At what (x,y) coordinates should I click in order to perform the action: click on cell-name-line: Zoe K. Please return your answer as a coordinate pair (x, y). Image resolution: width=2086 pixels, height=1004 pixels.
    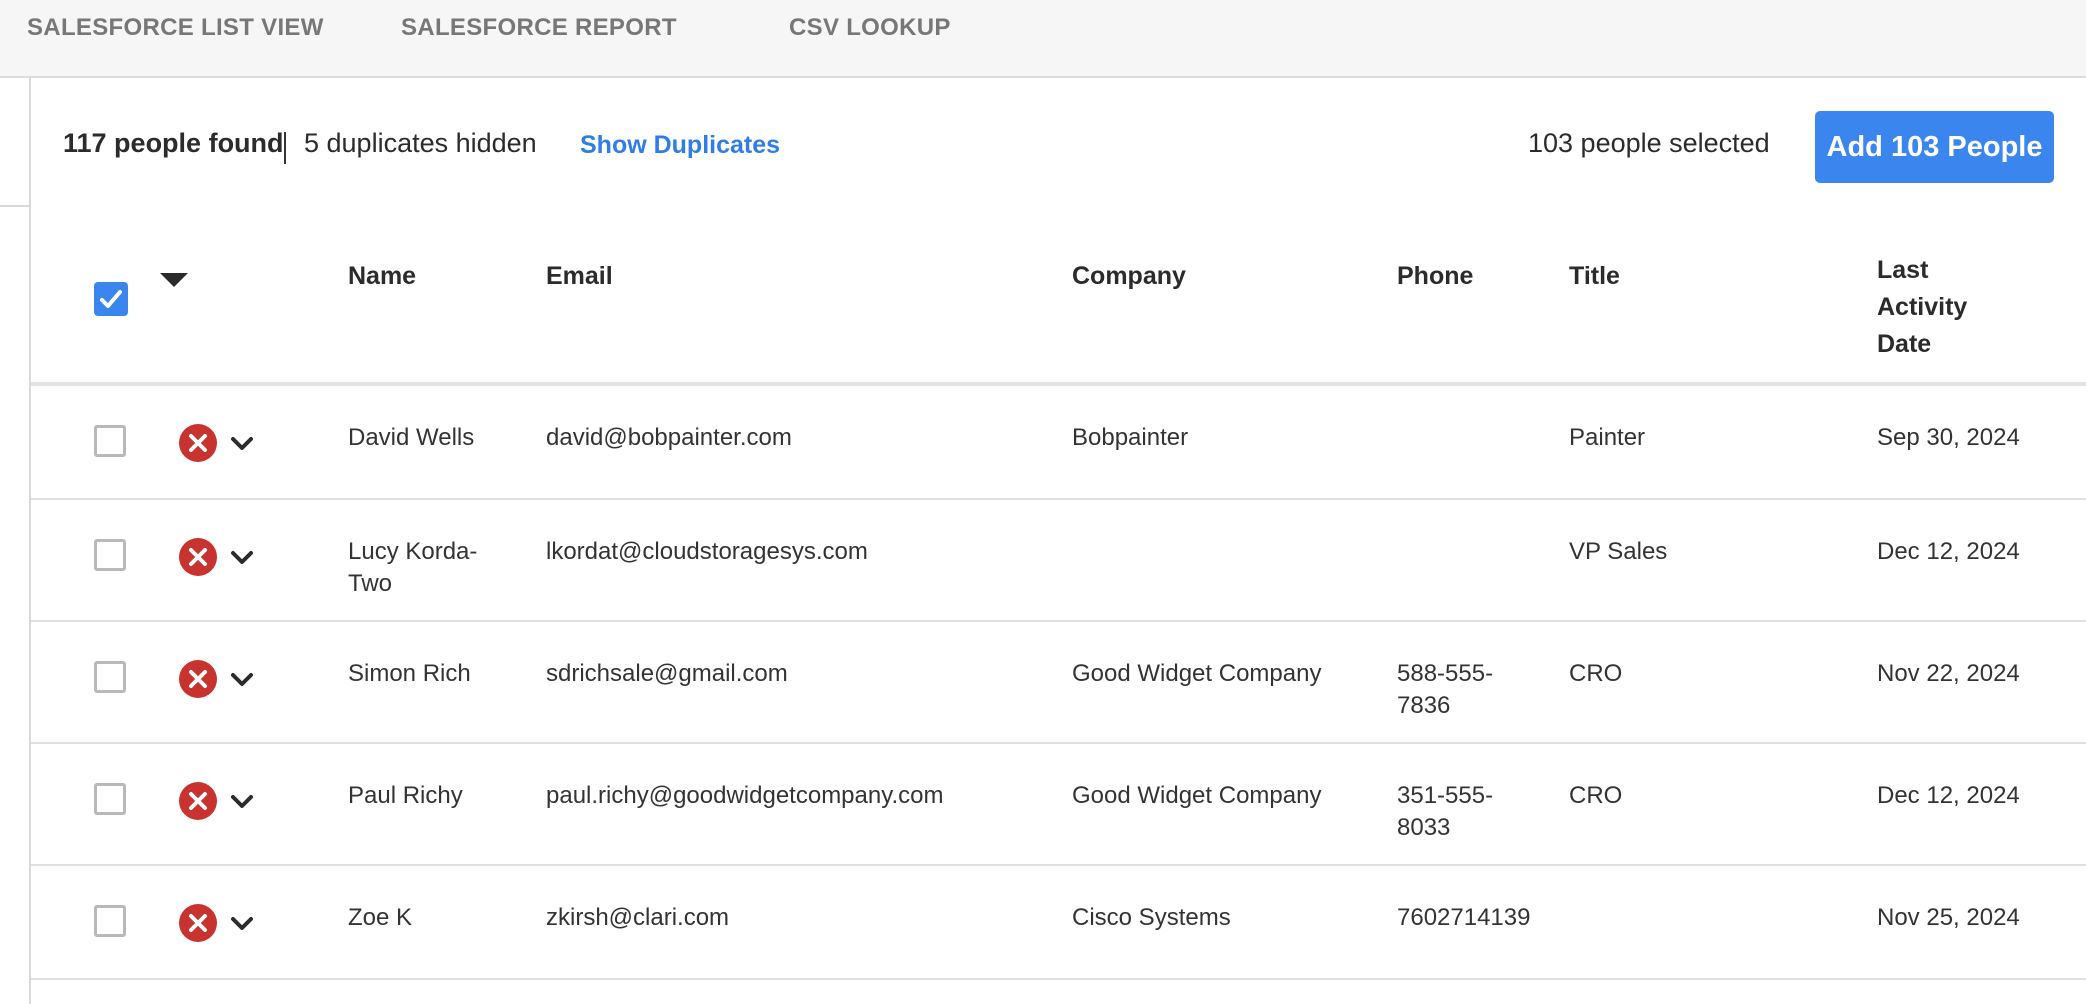
    Looking at the image, I should click on (380, 917).